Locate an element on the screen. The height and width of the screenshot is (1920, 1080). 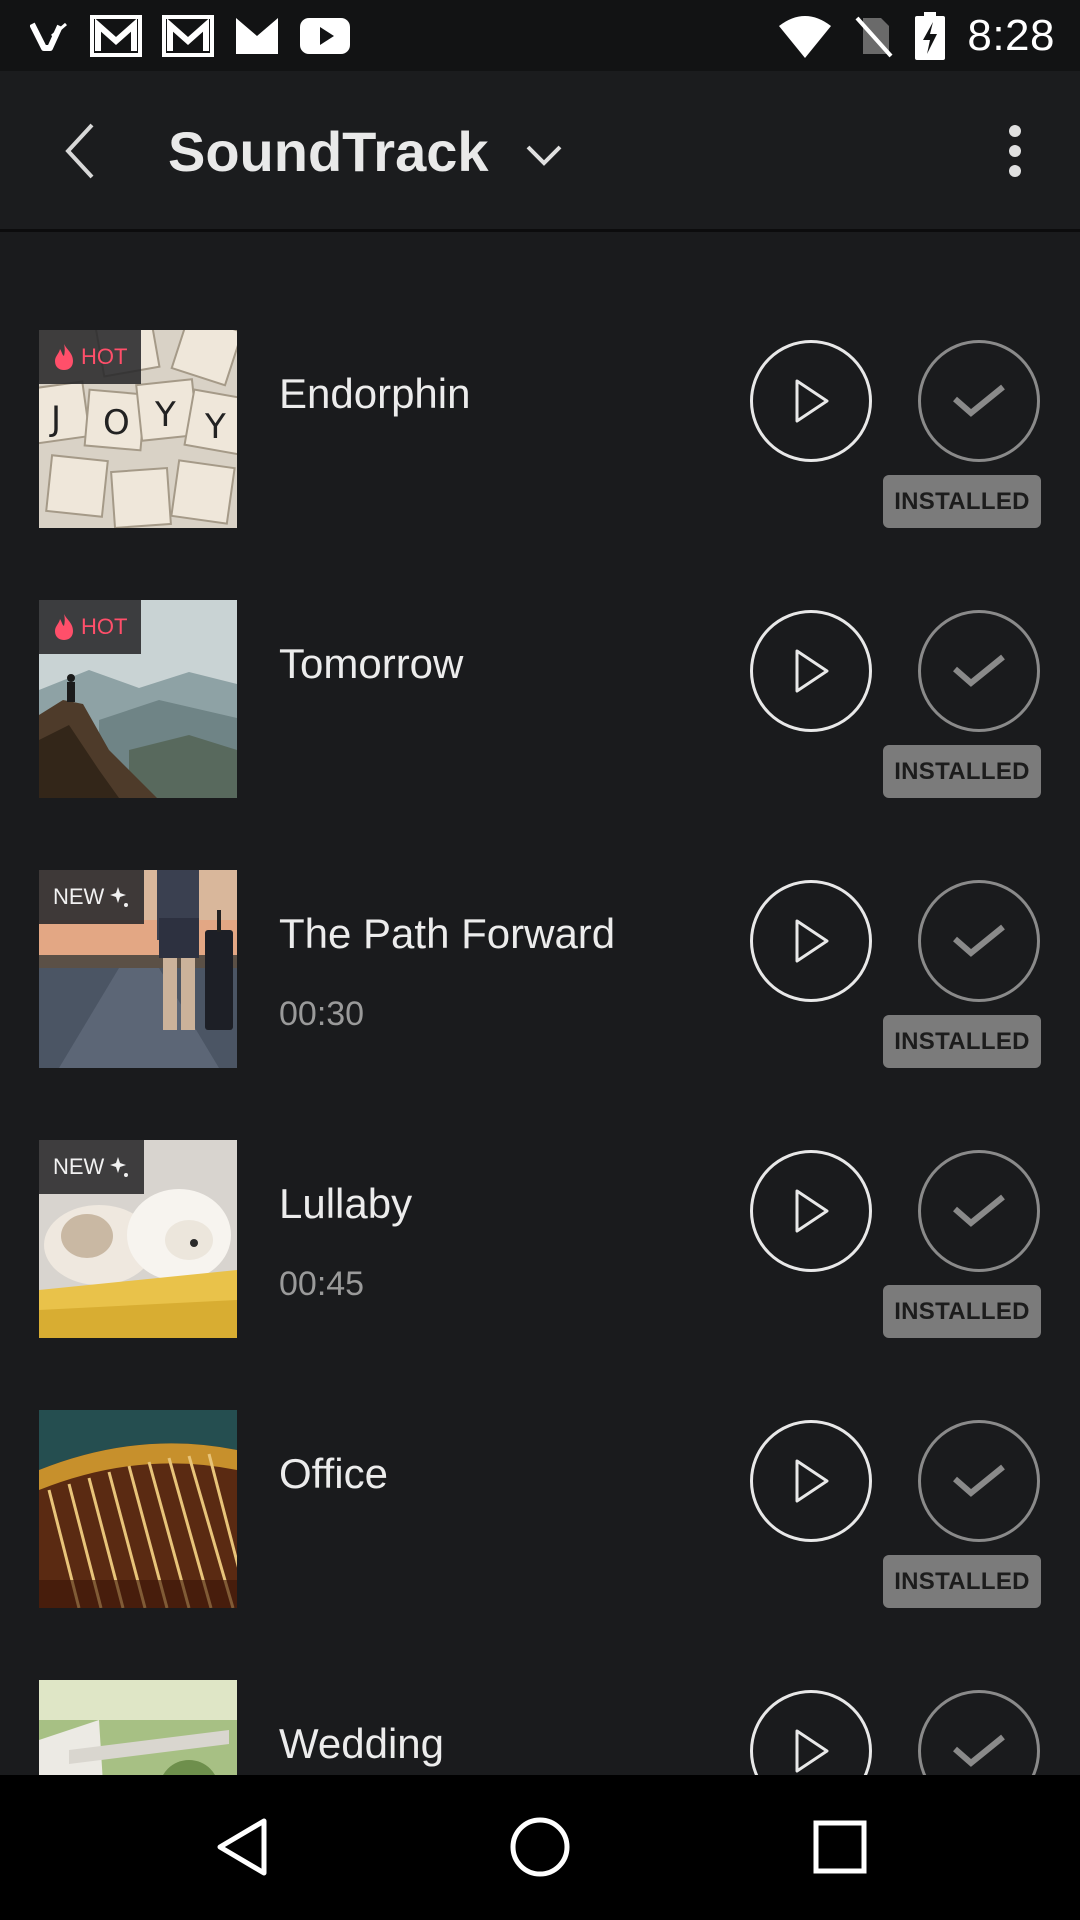
track-row-the-path-forward: NEW The Path Forward 00:30 INSTALLED is located at coordinates (540, 1005).